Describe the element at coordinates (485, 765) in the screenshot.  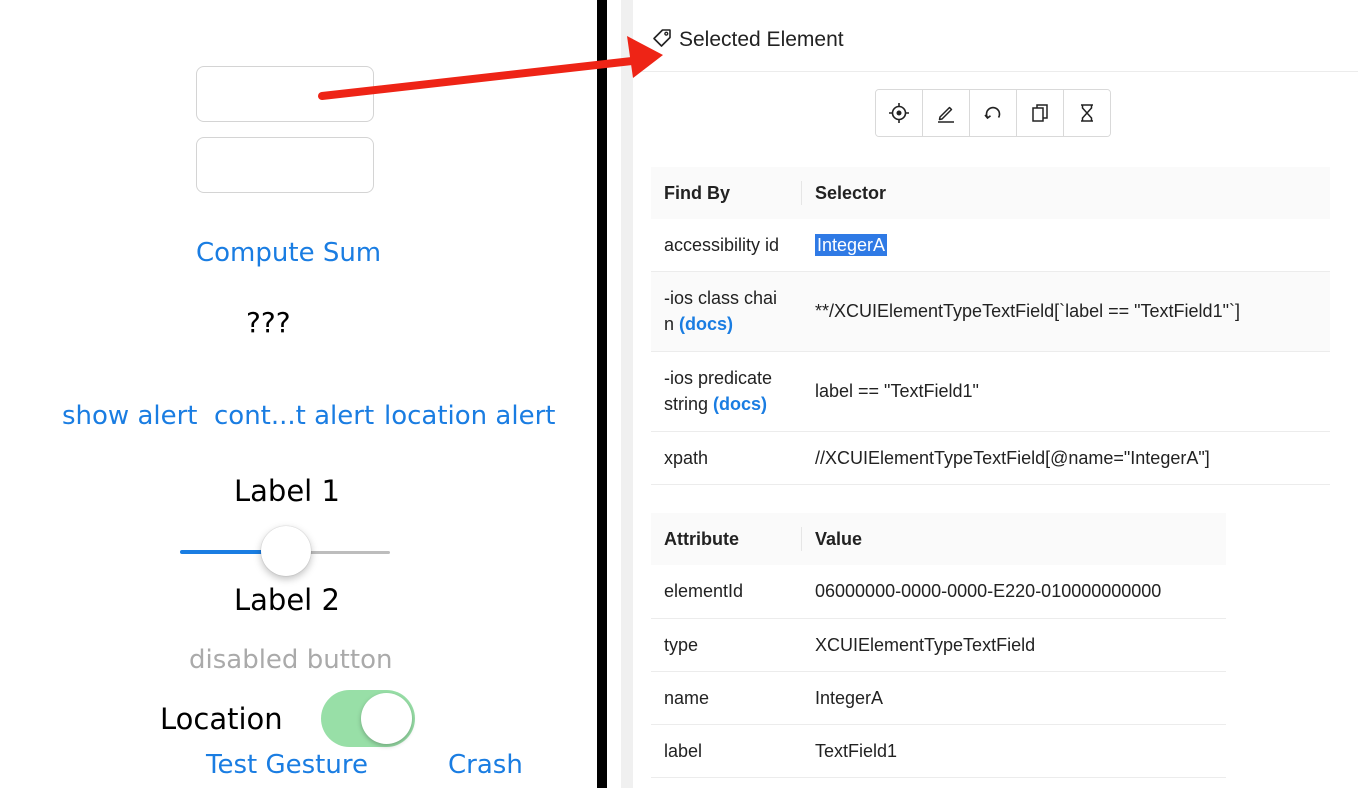
I see `crash-button: Crash` at that location.